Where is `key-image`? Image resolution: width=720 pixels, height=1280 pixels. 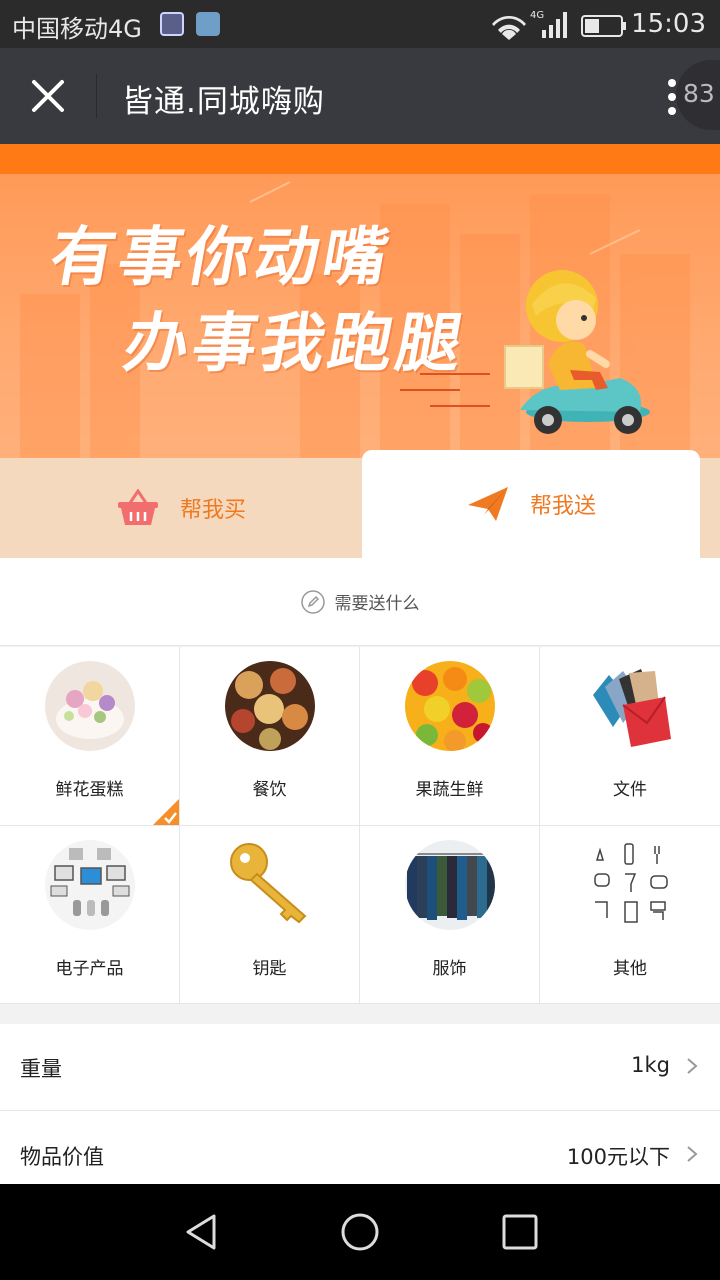 key-image is located at coordinates (269, 885).